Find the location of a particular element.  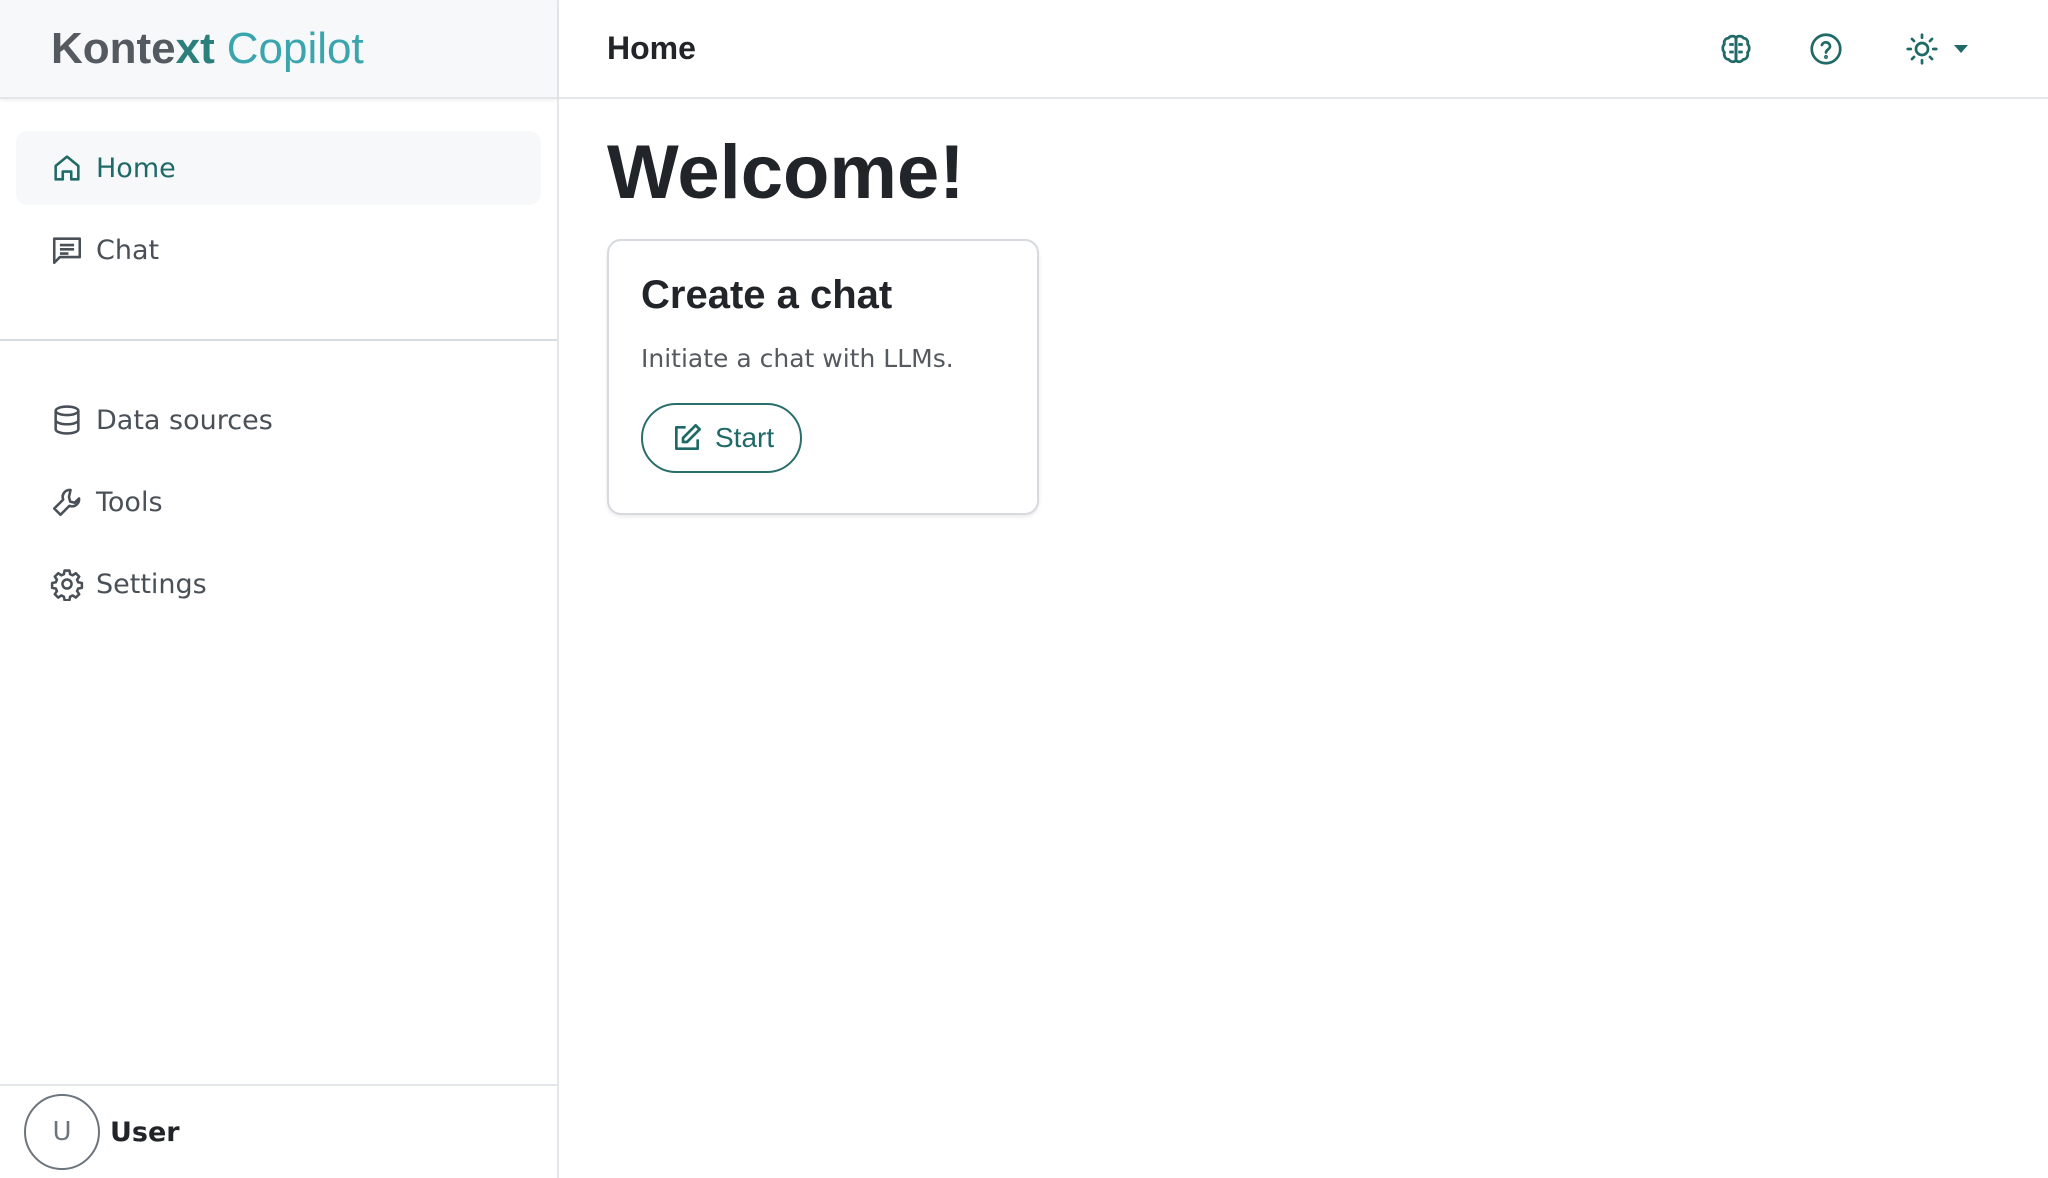

brand-logo: Konte xt Copilot is located at coordinates (278, 49).